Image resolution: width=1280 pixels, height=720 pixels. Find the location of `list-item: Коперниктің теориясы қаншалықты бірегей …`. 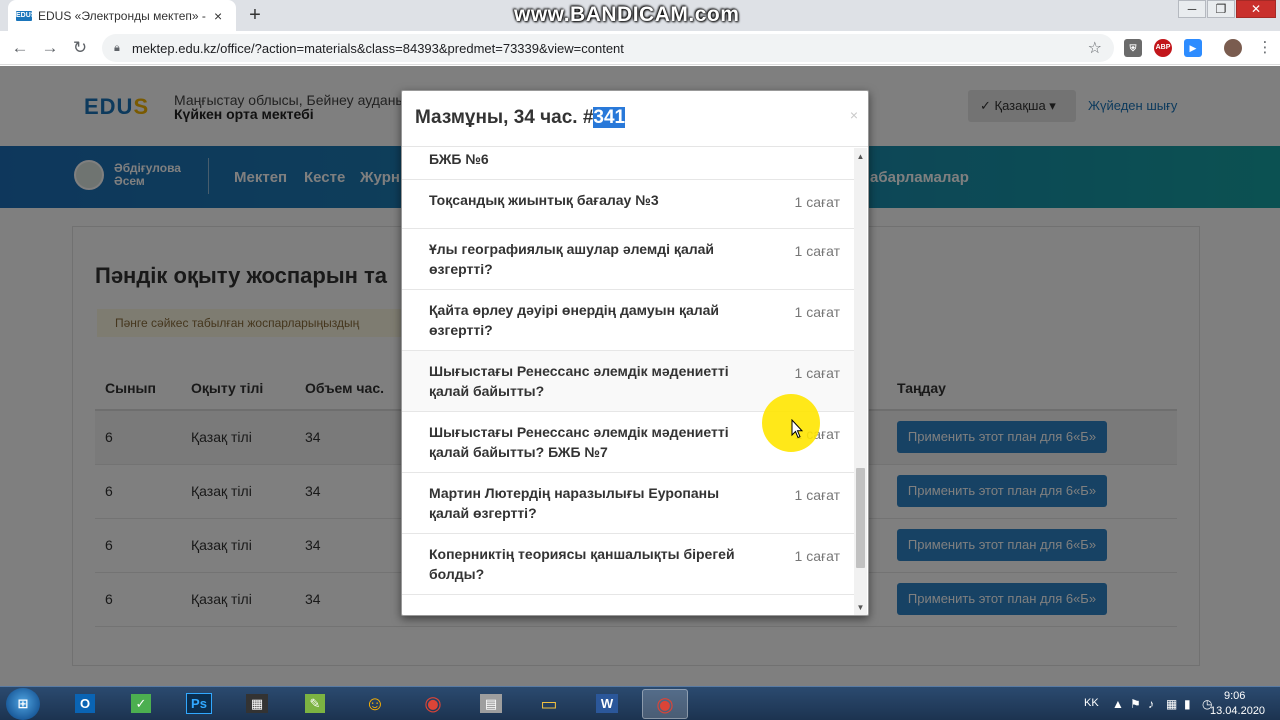

list-item: Коперниктің теориясы қаншалықты бірегей … is located at coordinates (629, 564).